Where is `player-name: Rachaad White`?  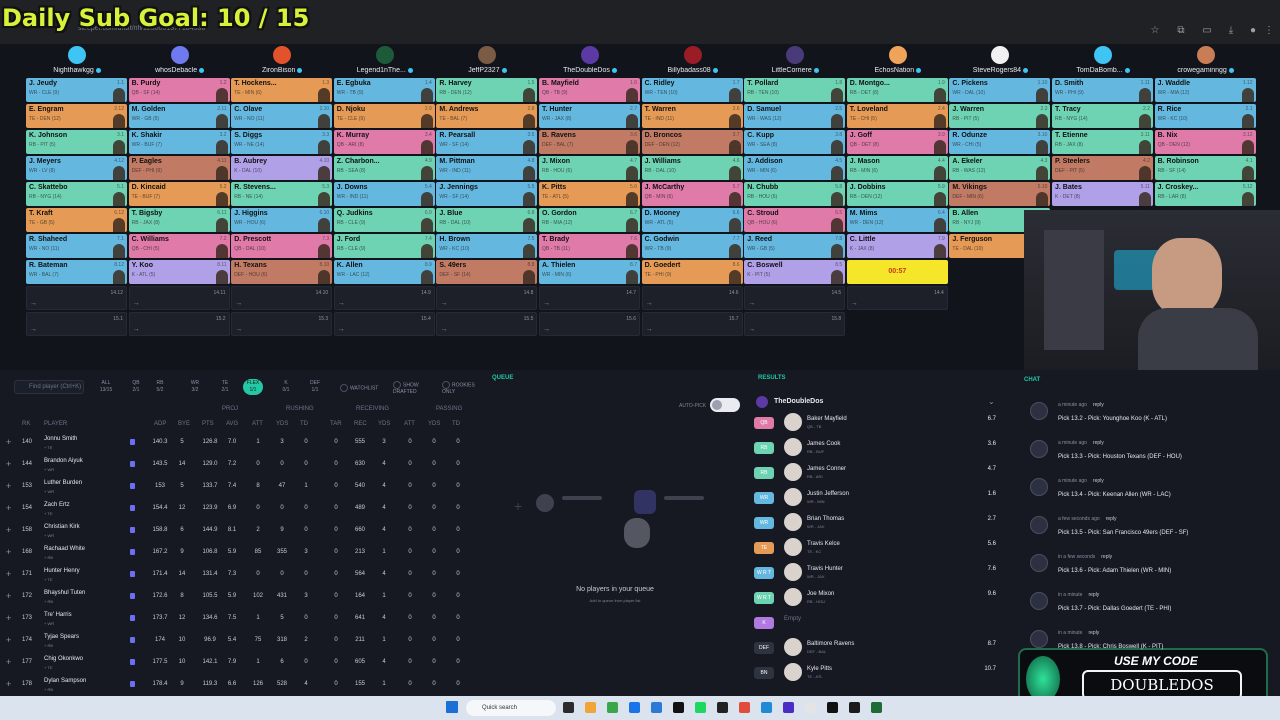 player-name: Rachaad White is located at coordinates (64, 549).